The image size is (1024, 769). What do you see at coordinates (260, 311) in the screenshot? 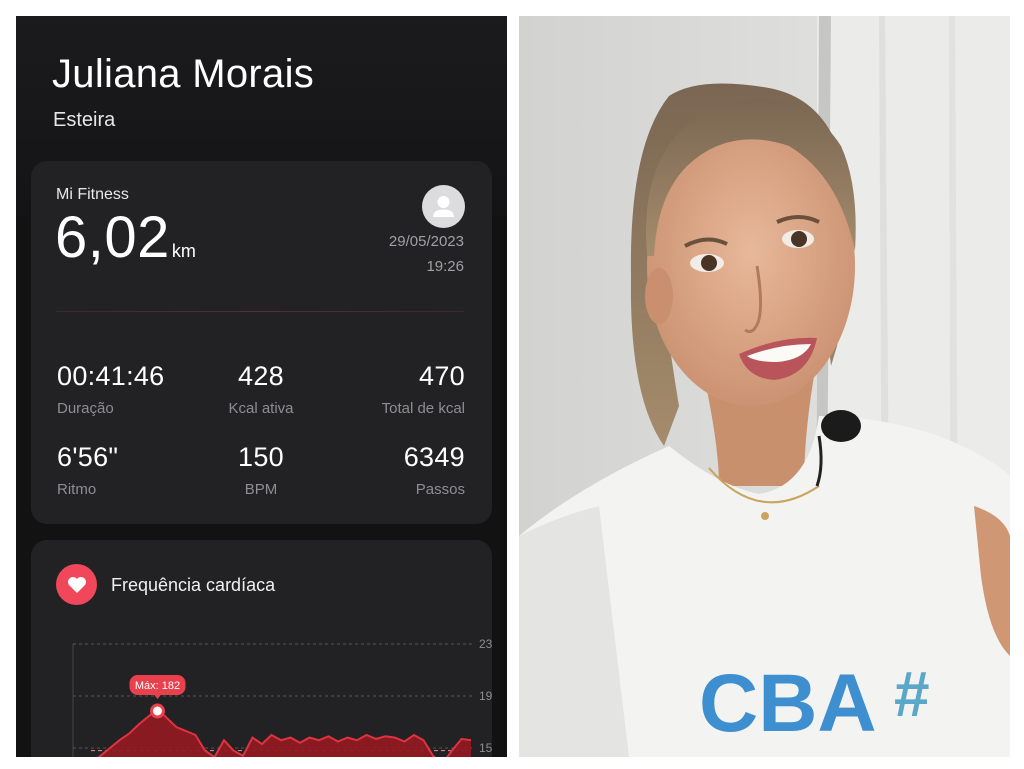
I see `divider` at bounding box center [260, 311].